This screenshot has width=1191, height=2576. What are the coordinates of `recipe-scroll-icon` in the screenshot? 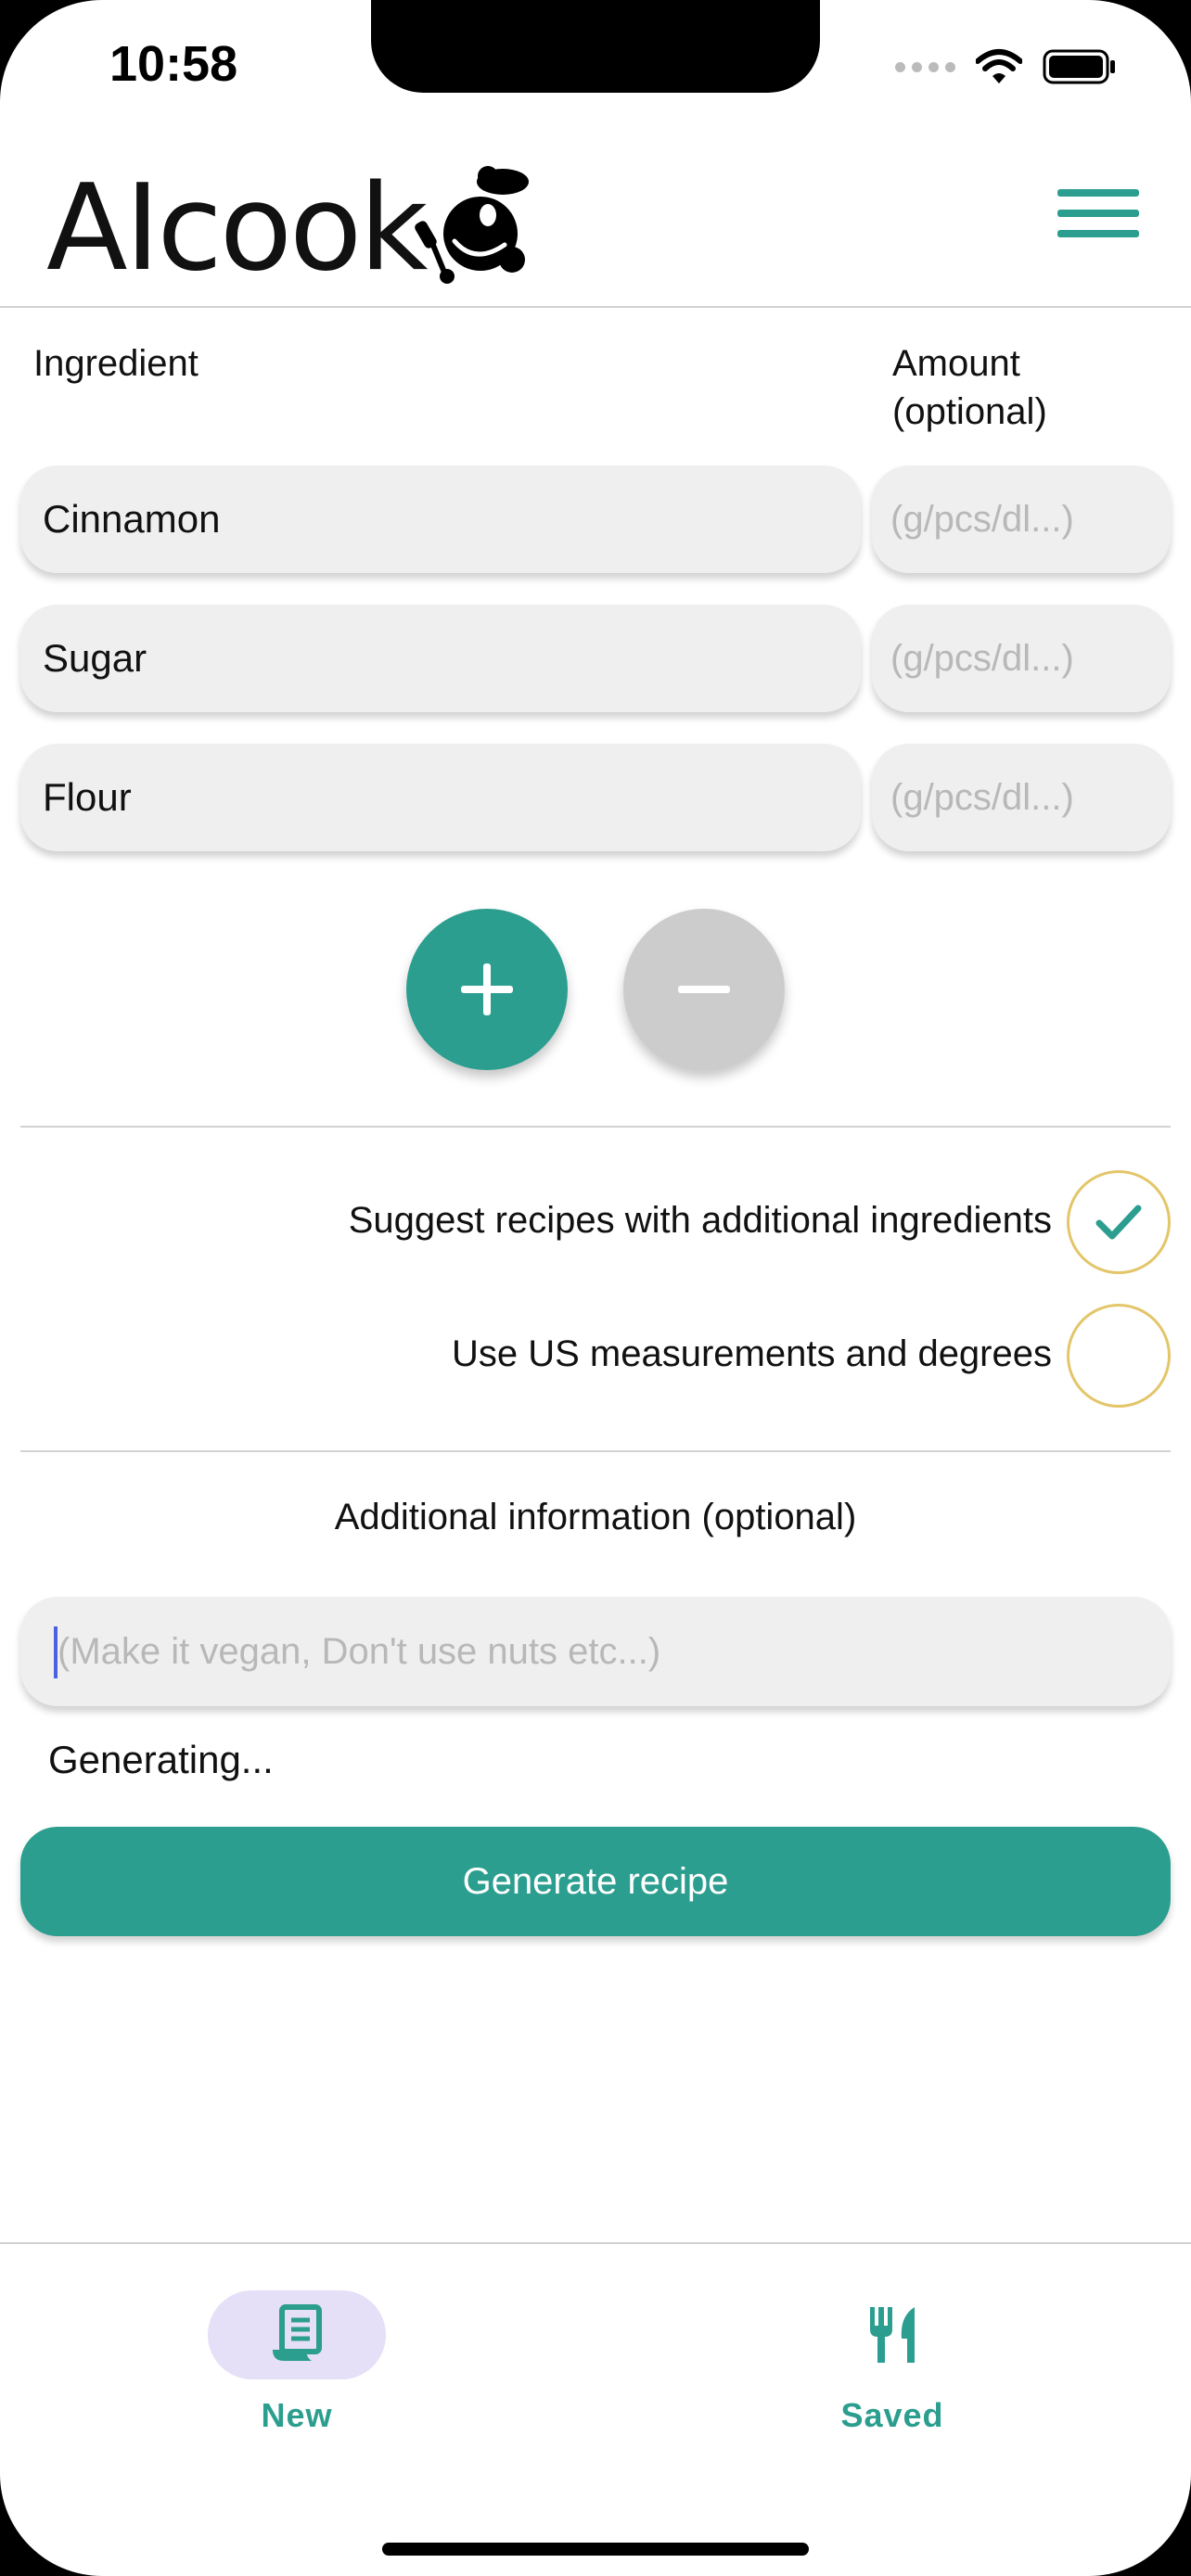 It's located at (297, 2332).